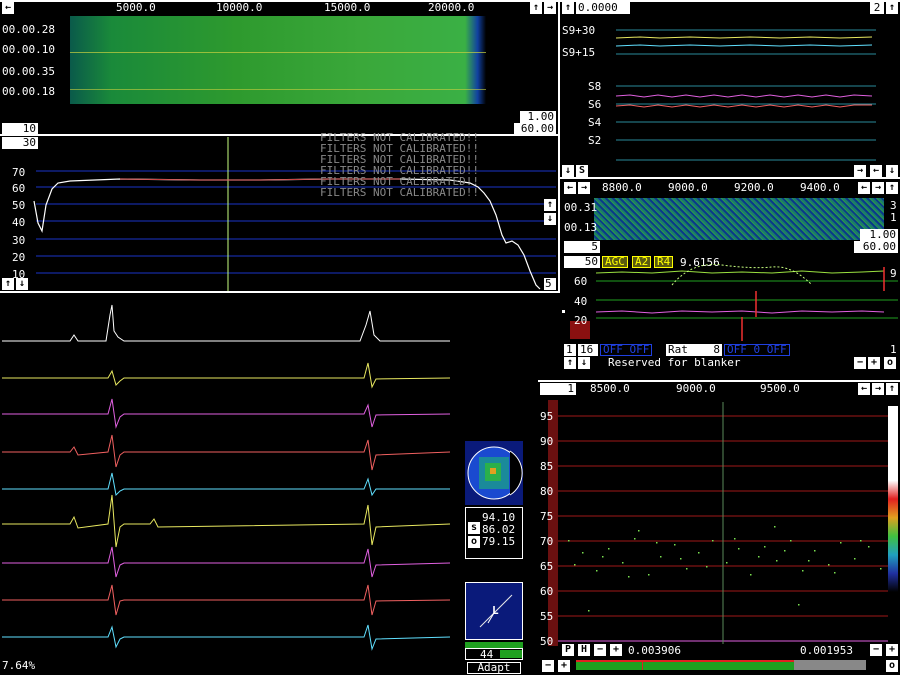 The image size is (900, 675). I want to click on y-tick: 65, so click(547, 566).